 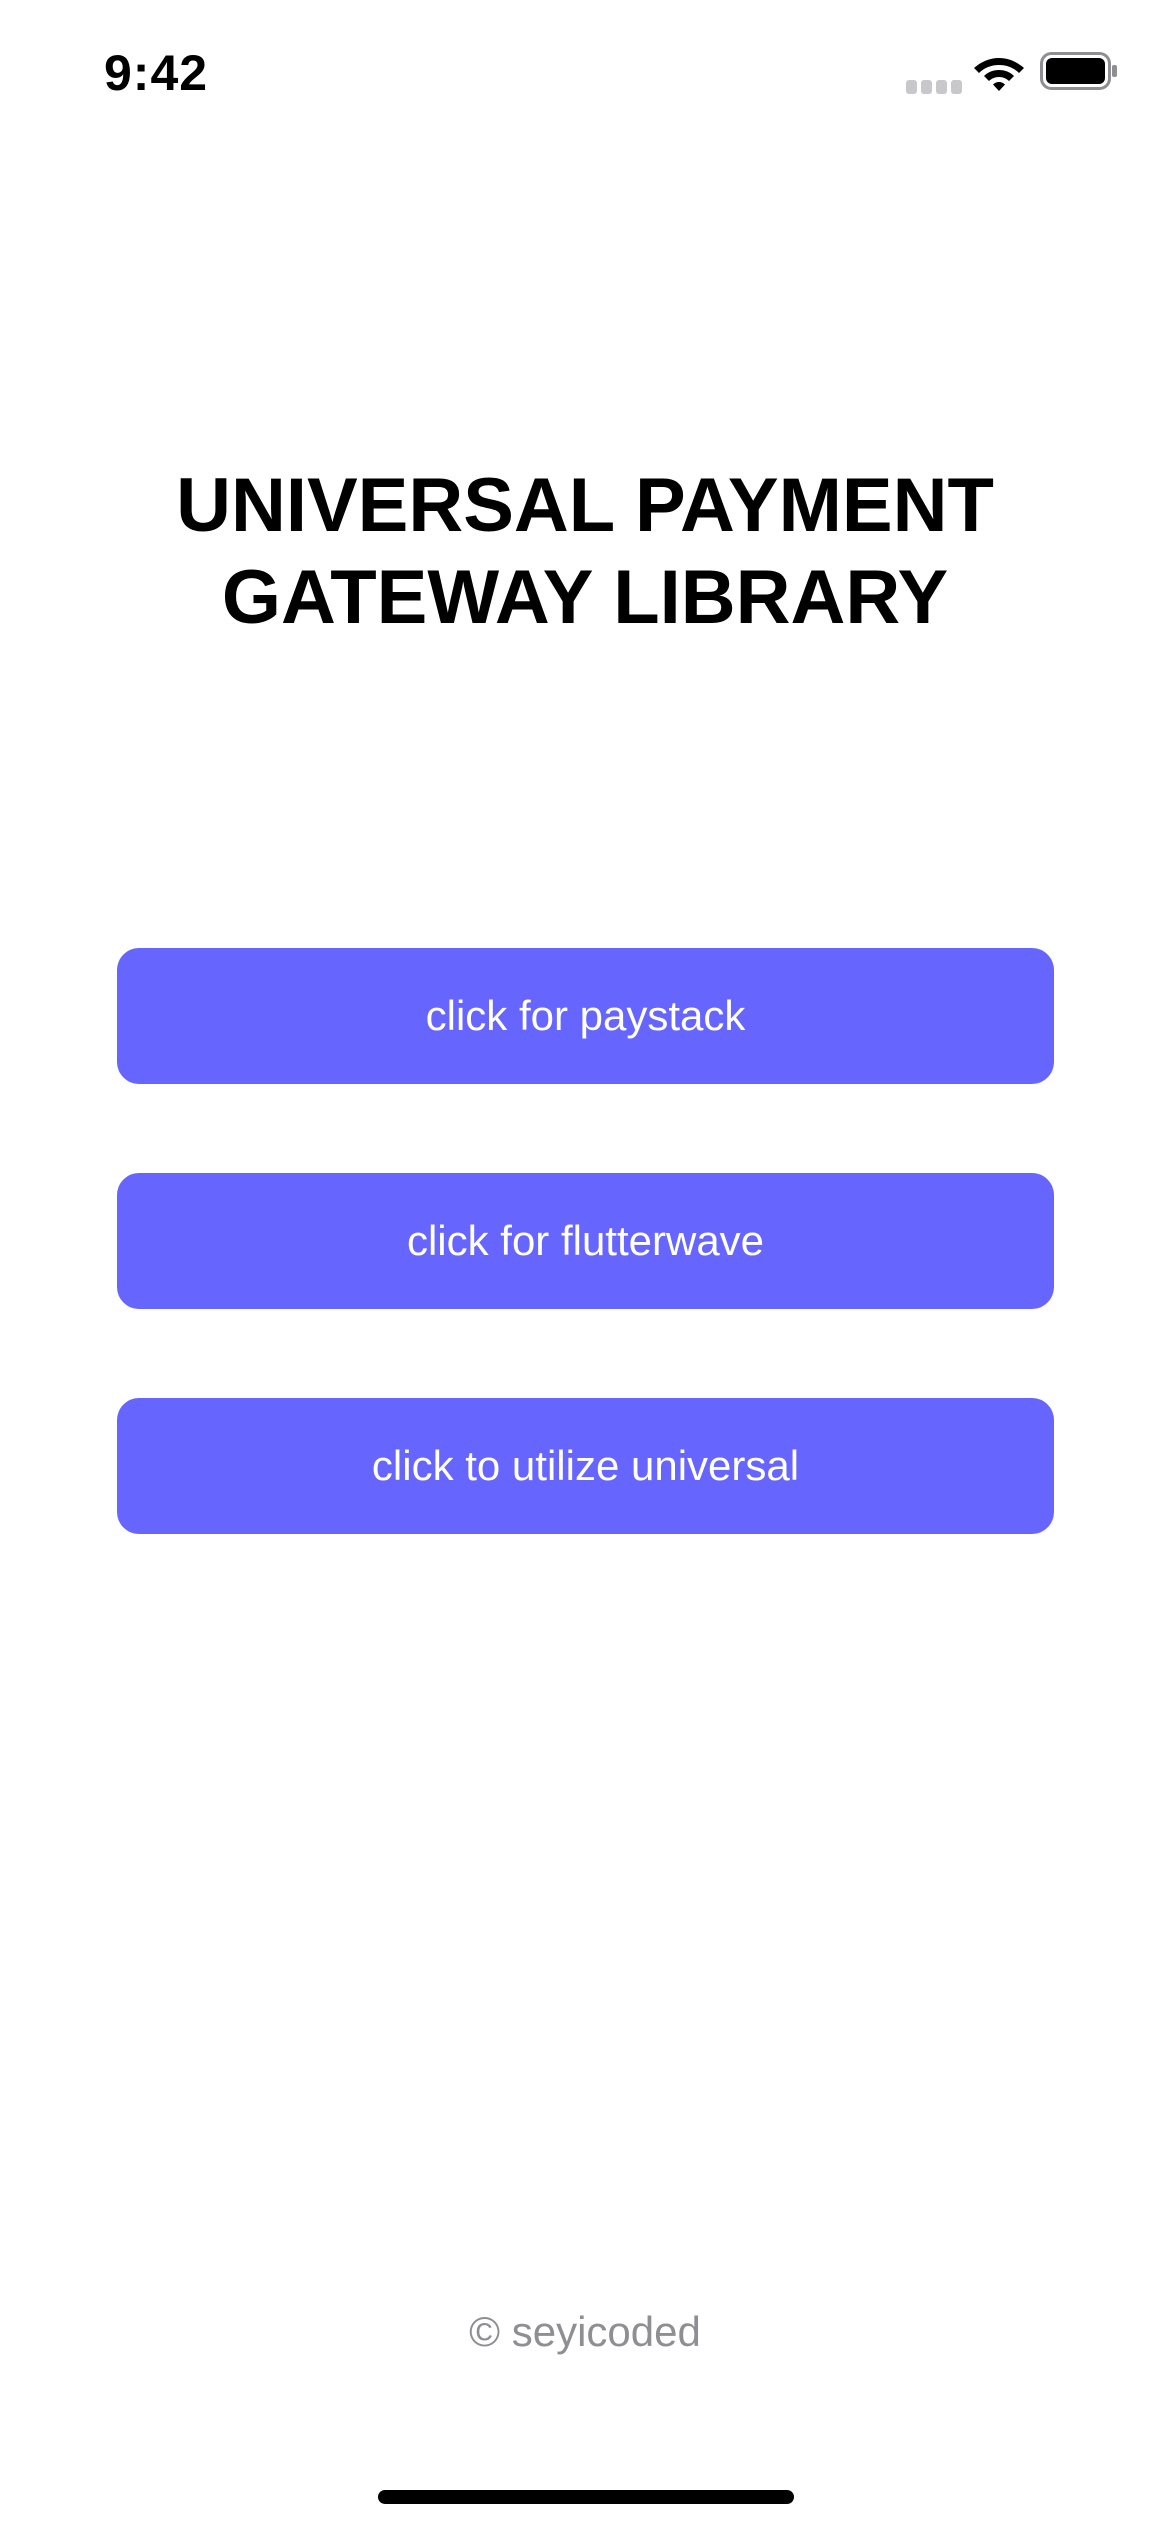 What do you see at coordinates (999, 74) in the screenshot?
I see `wifi-icon` at bounding box center [999, 74].